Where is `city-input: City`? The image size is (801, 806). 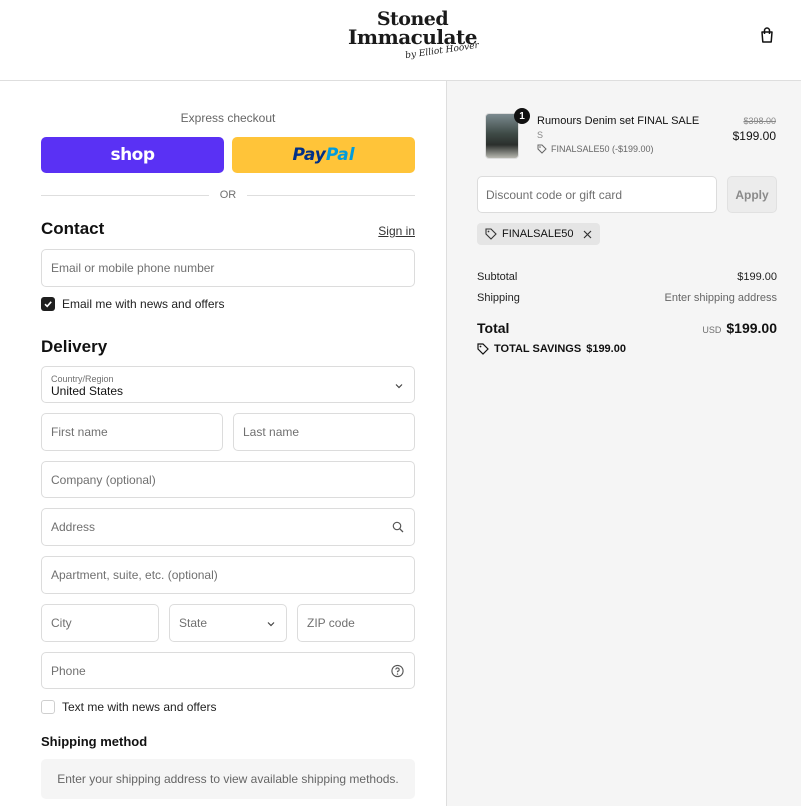
city-input: City is located at coordinates (100, 623).